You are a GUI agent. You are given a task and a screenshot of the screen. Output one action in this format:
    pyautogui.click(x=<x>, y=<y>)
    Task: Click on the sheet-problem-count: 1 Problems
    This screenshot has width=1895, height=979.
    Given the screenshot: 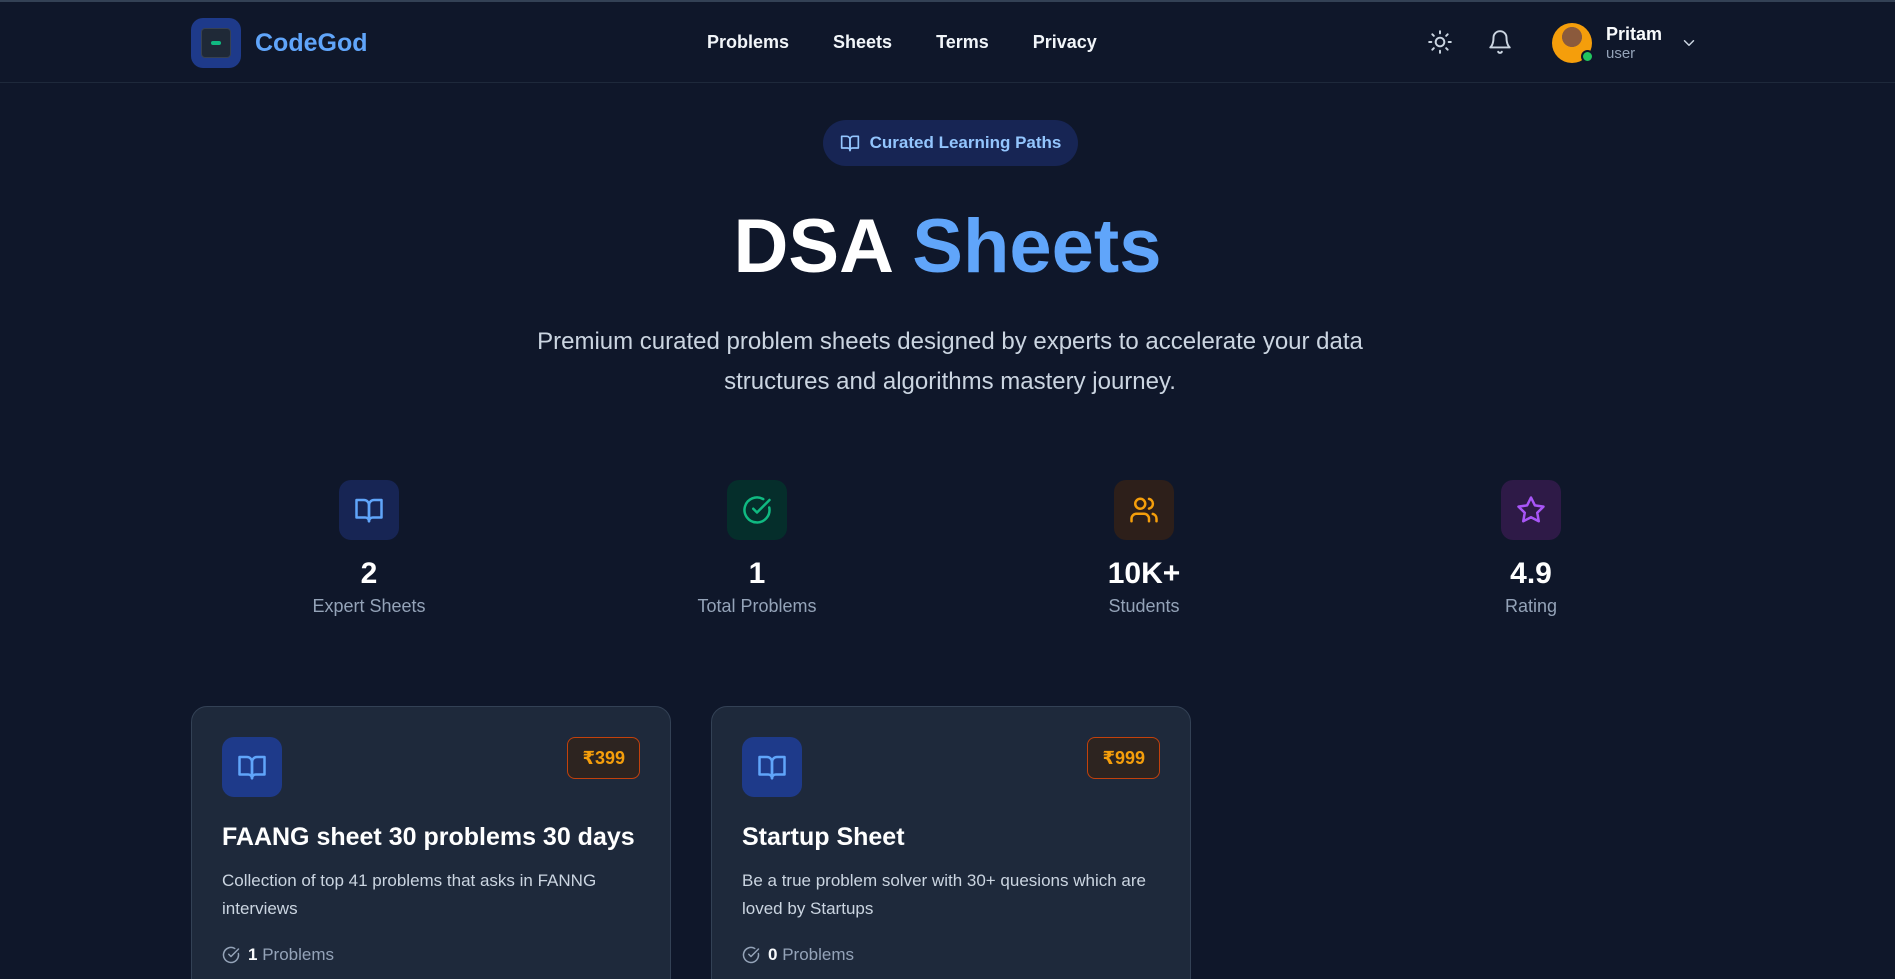 What is the action you would take?
    pyautogui.click(x=278, y=955)
    